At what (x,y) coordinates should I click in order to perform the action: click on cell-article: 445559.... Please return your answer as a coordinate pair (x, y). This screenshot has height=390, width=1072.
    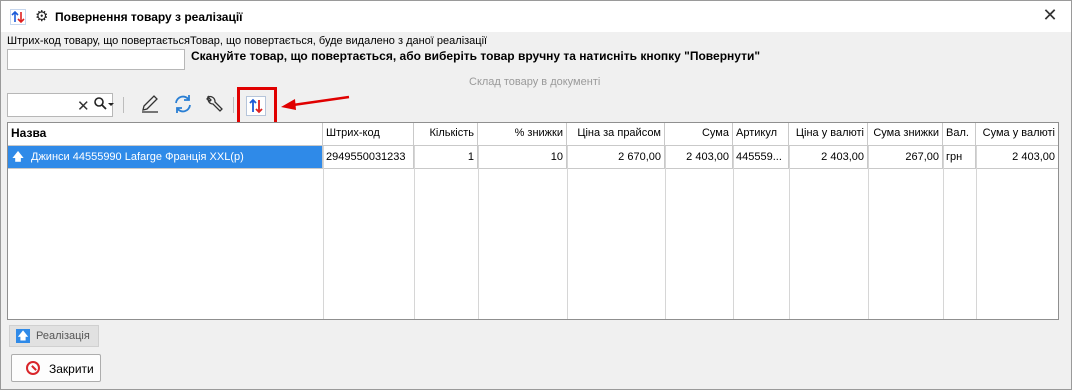
    Looking at the image, I should click on (761, 157).